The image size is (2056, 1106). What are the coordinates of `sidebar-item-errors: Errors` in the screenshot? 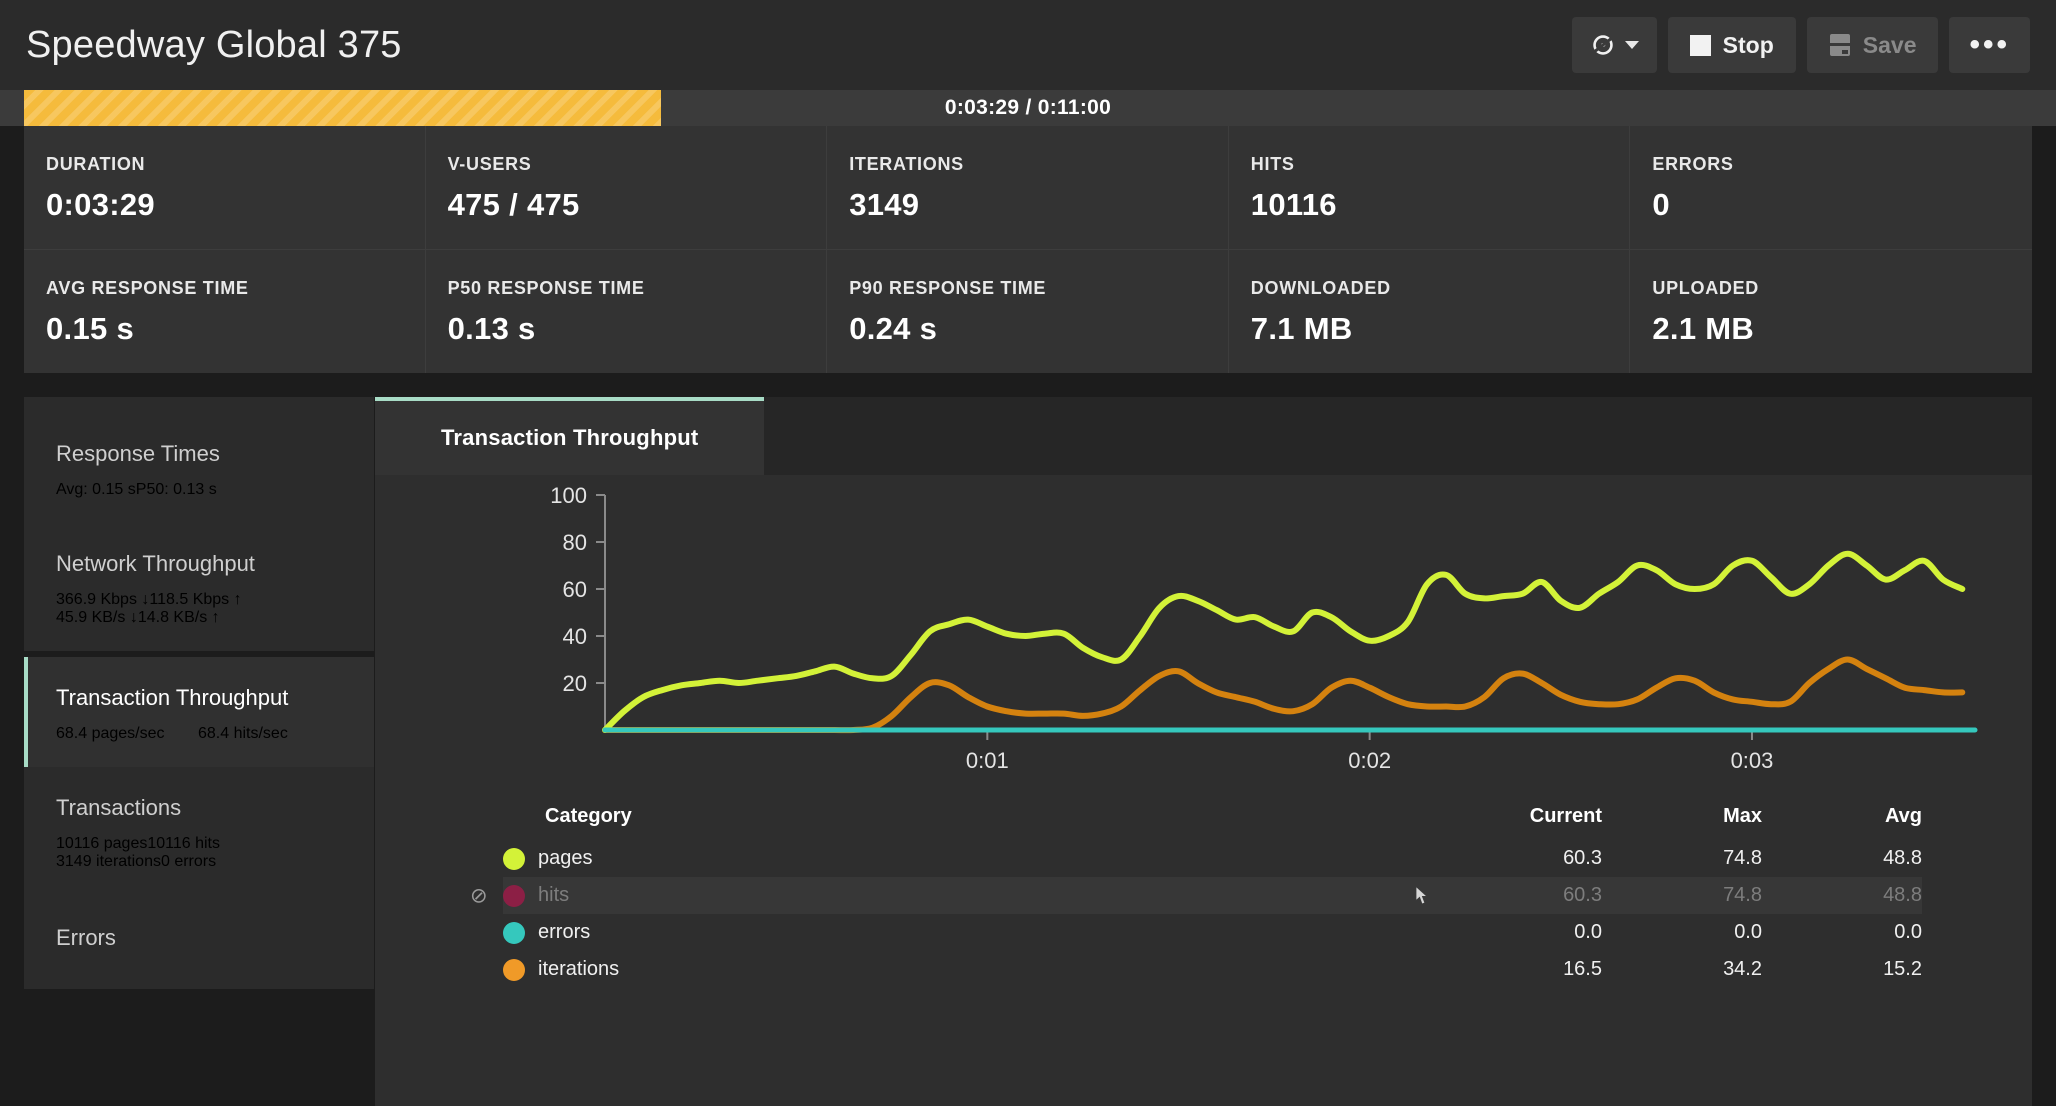 It's located at (199, 942).